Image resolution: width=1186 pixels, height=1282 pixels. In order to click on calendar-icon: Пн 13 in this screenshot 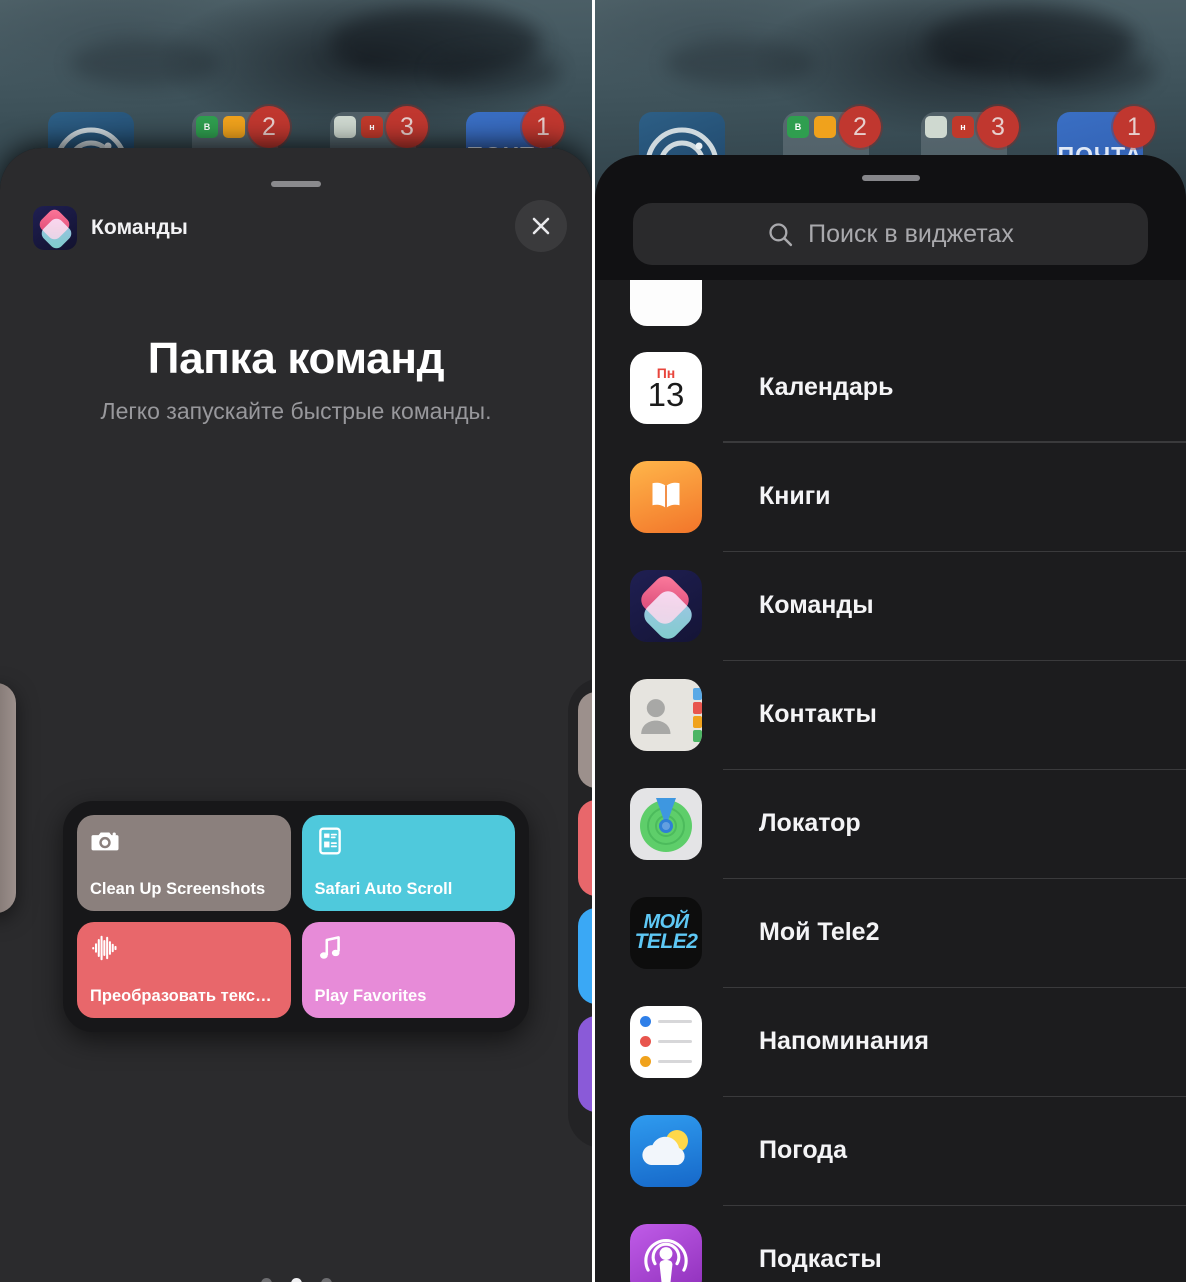, I will do `click(666, 387)`.